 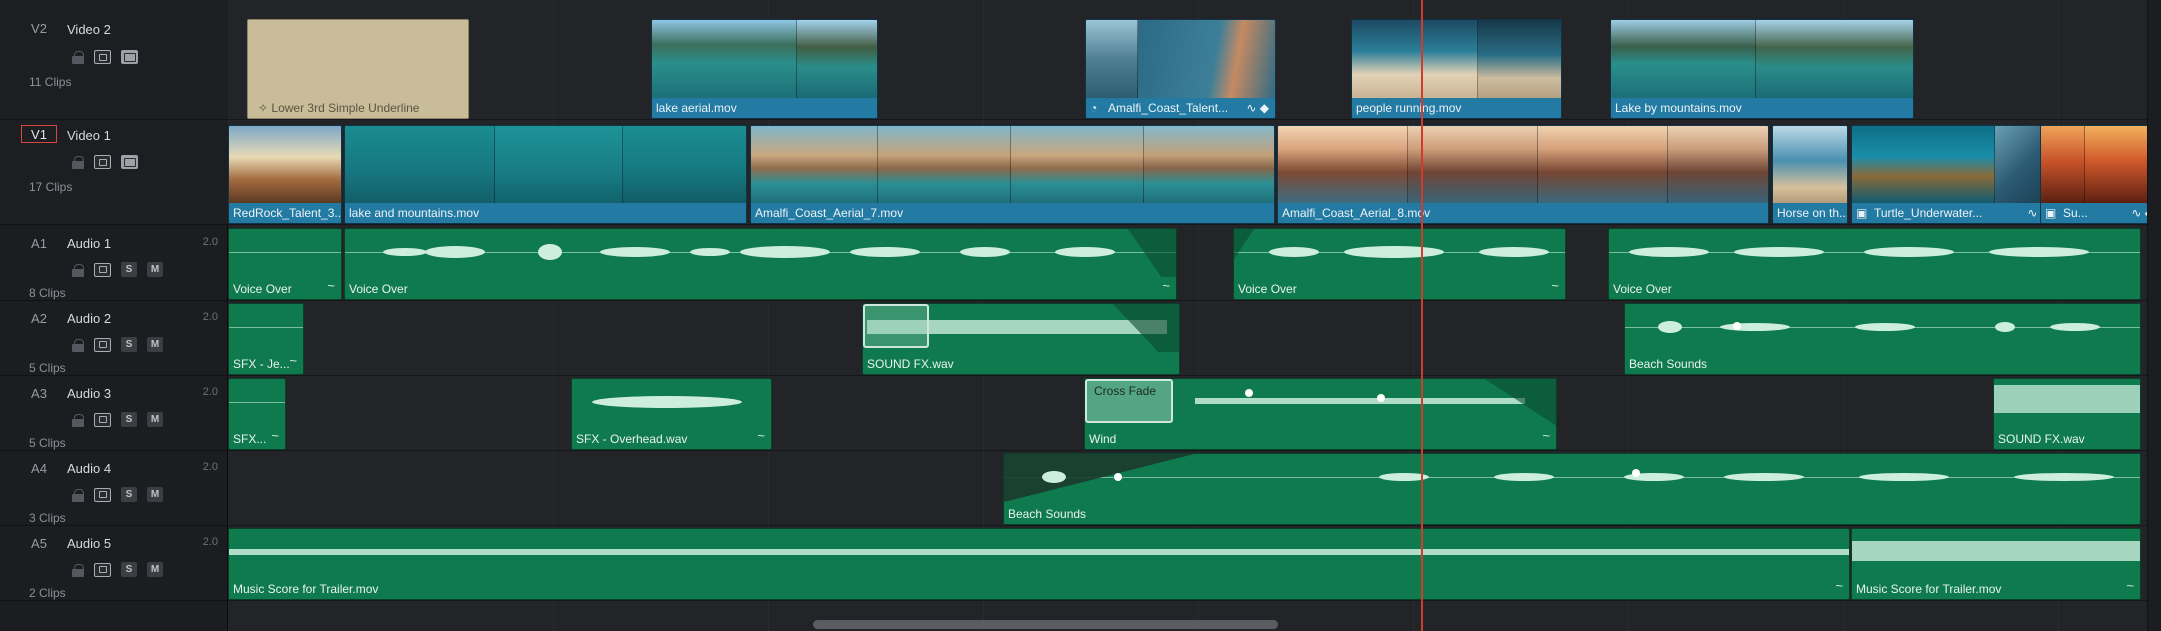 What do you see at coordinates (210, 467) in the screenshot?
I see `track-volume-a4: 2.0` at bounding box center [210, 467].